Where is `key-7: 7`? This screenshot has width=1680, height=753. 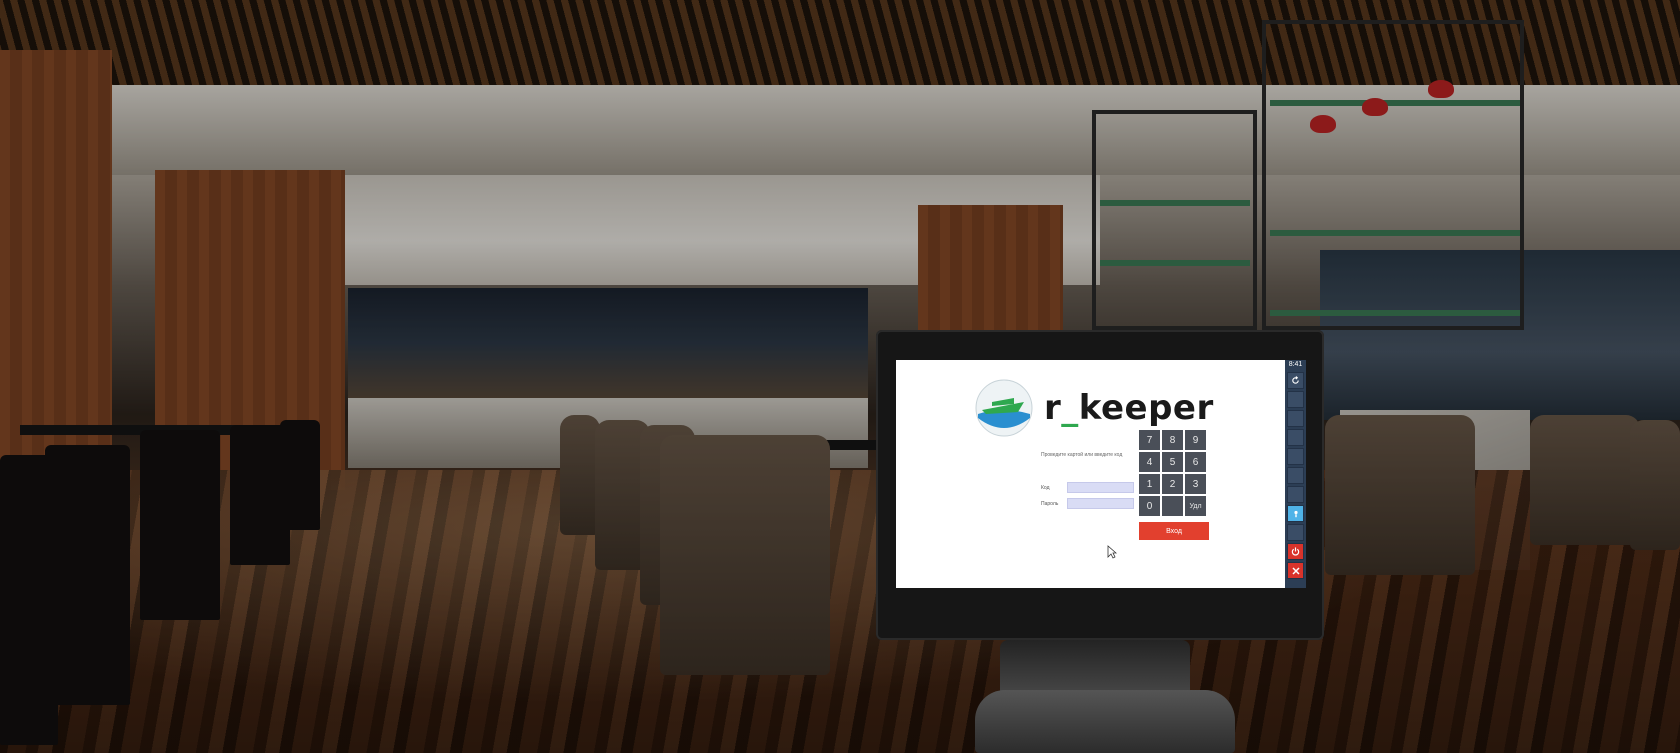 key-7: 7 is located at coordinates (1149, 440).